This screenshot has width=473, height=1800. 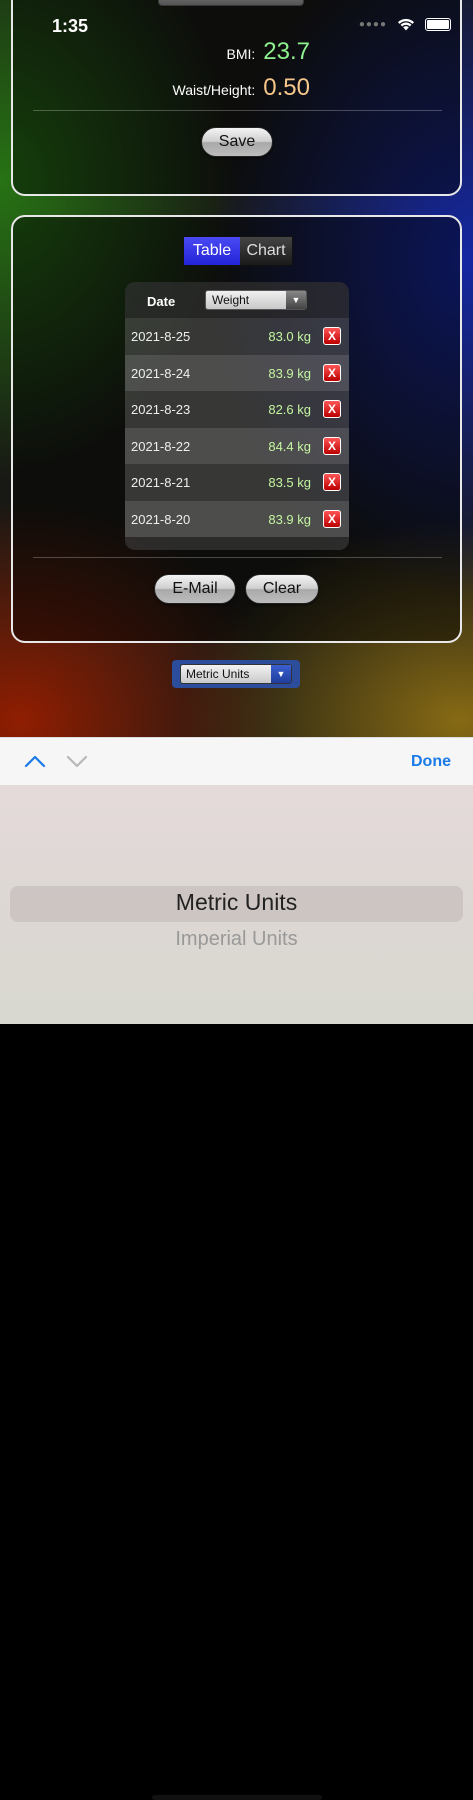 I want to click on view-toggle: Table Chart, so click(x=238, y=251).